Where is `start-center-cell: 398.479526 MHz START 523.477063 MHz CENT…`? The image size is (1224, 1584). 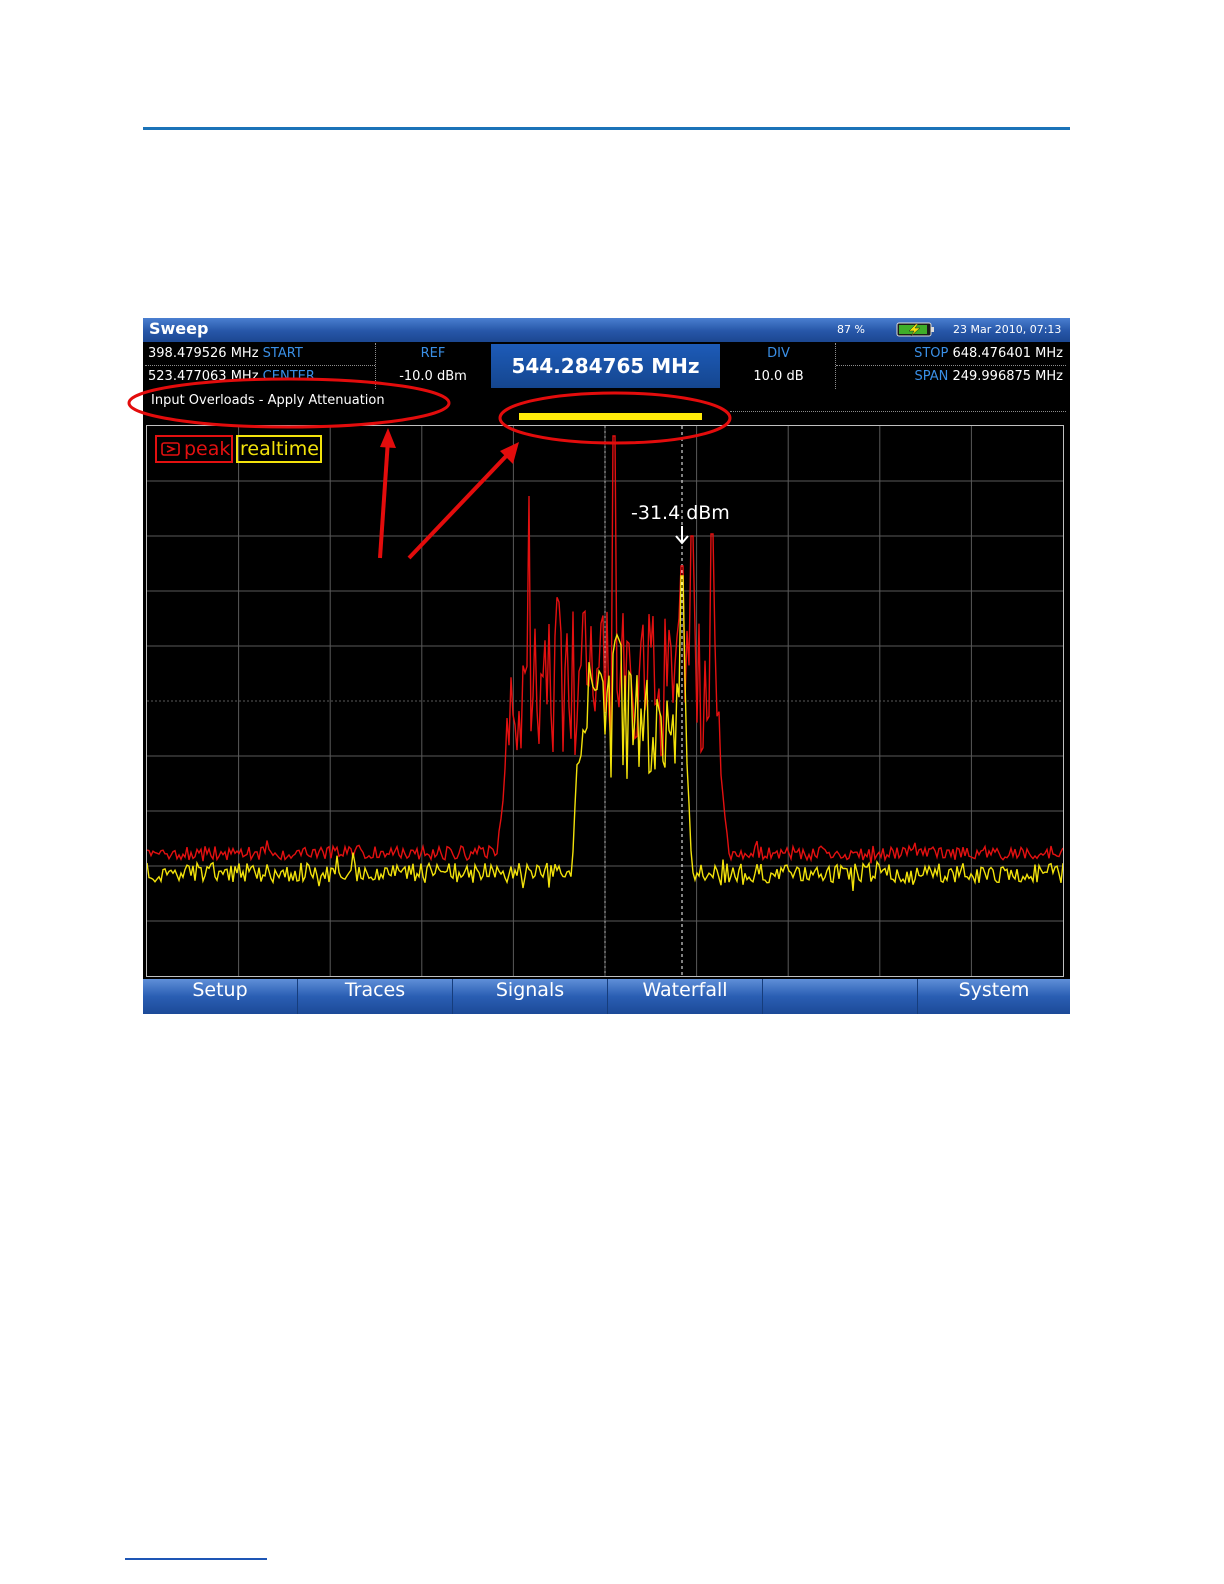 start-center-cell: 398.479526 MHz START 523.477063 MHz CENT… is located at coordinates (260, 366).